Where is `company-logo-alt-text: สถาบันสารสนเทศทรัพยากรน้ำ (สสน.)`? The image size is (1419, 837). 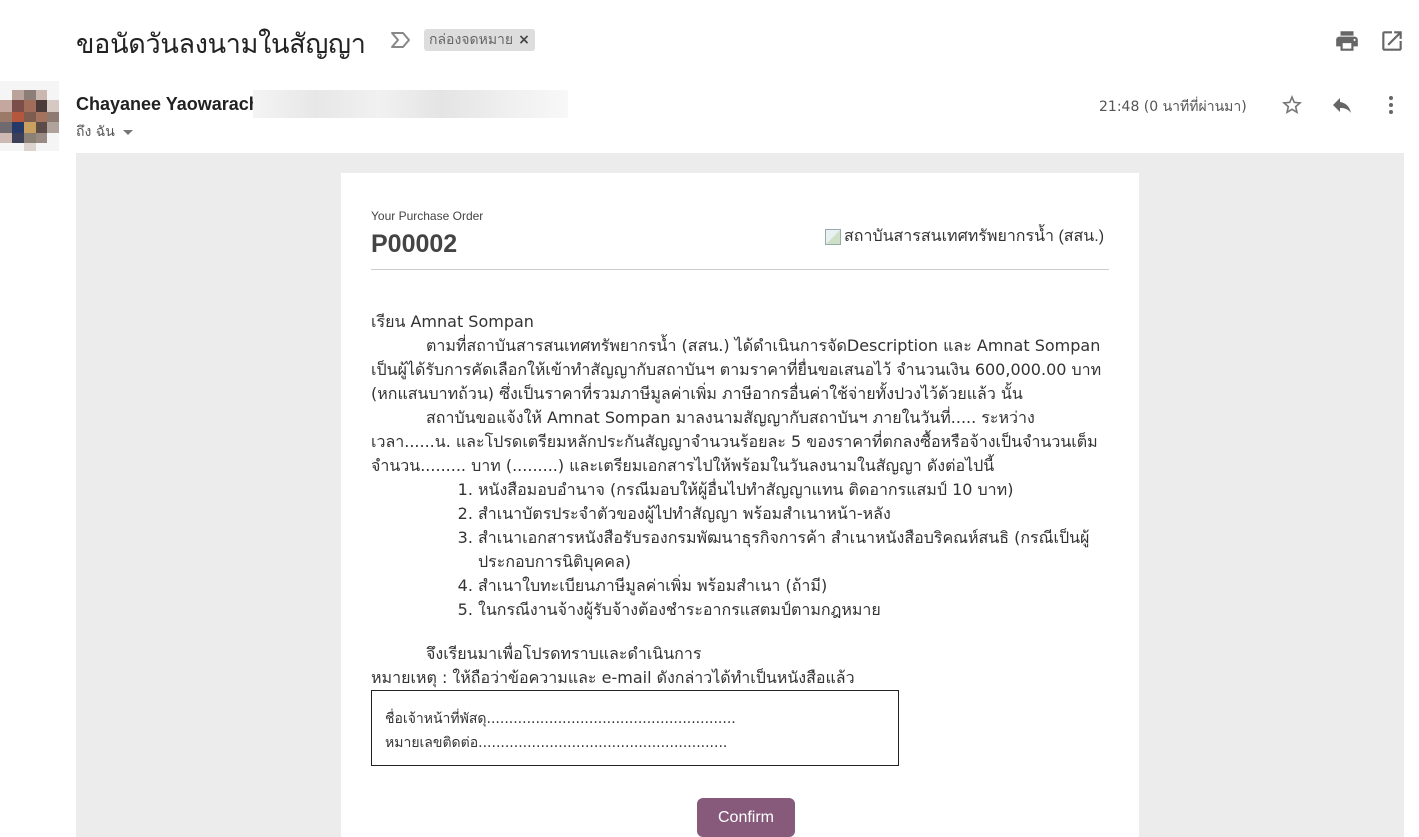
company-logo-alt-text: สถาบันสารสนเทศทรัพยากรน้ำ (สสน.) is located at coordinates (974, 236).